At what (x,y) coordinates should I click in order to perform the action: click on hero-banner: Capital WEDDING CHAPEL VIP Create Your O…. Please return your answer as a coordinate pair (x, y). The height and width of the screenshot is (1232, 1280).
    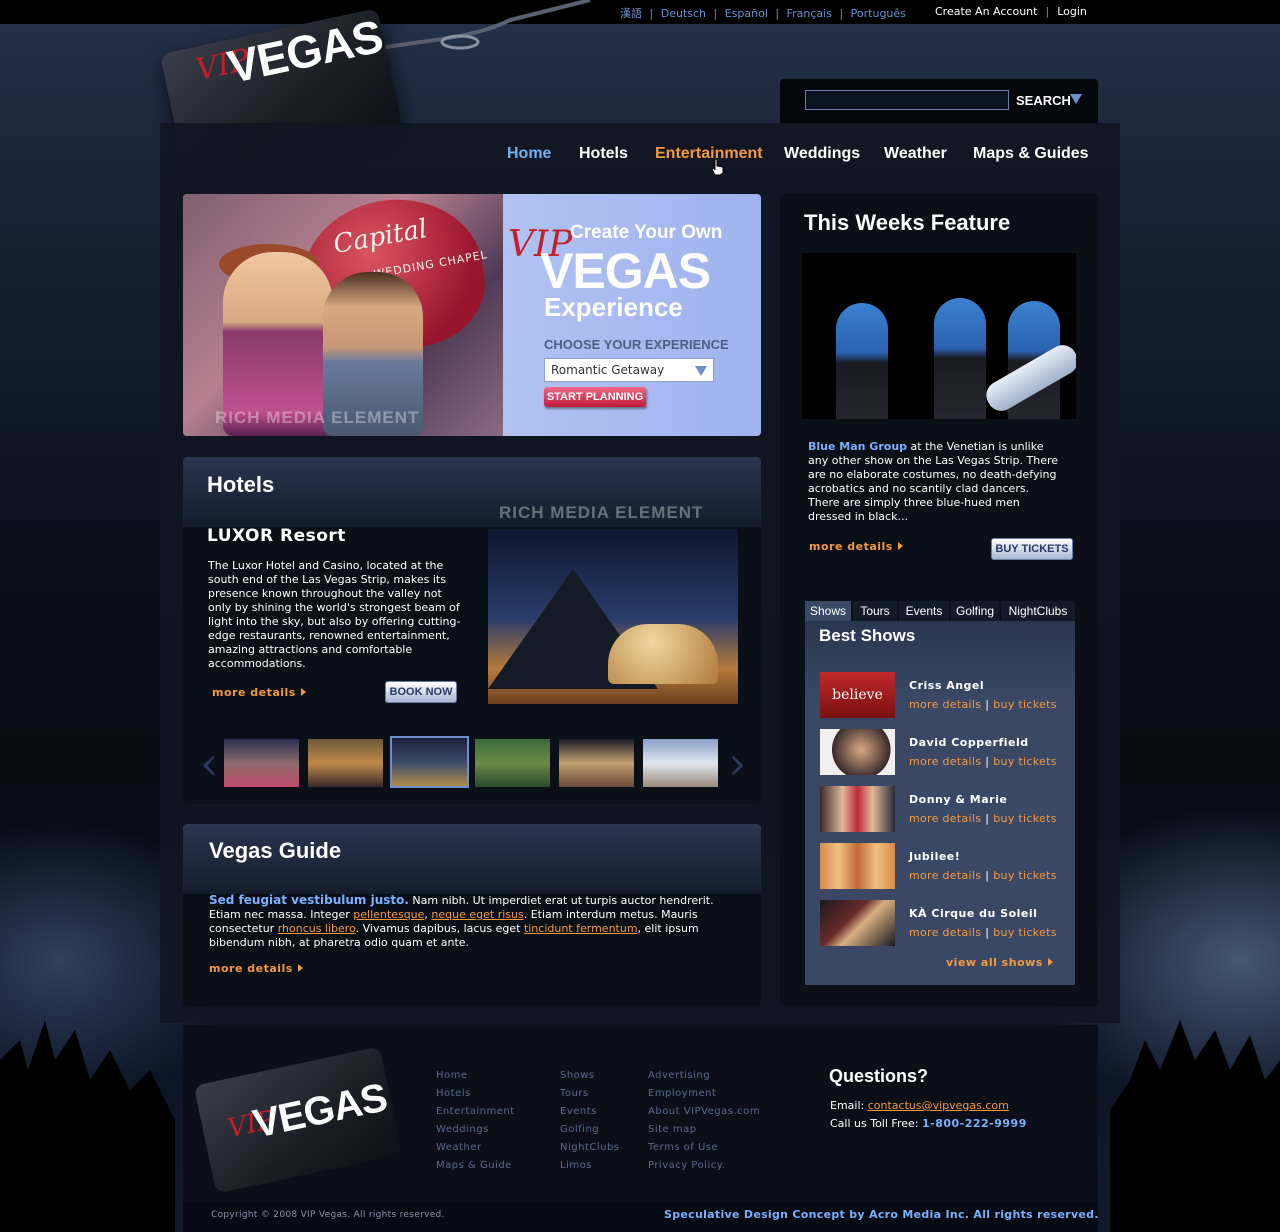
    Looking at the image, I should click on (472, 315).